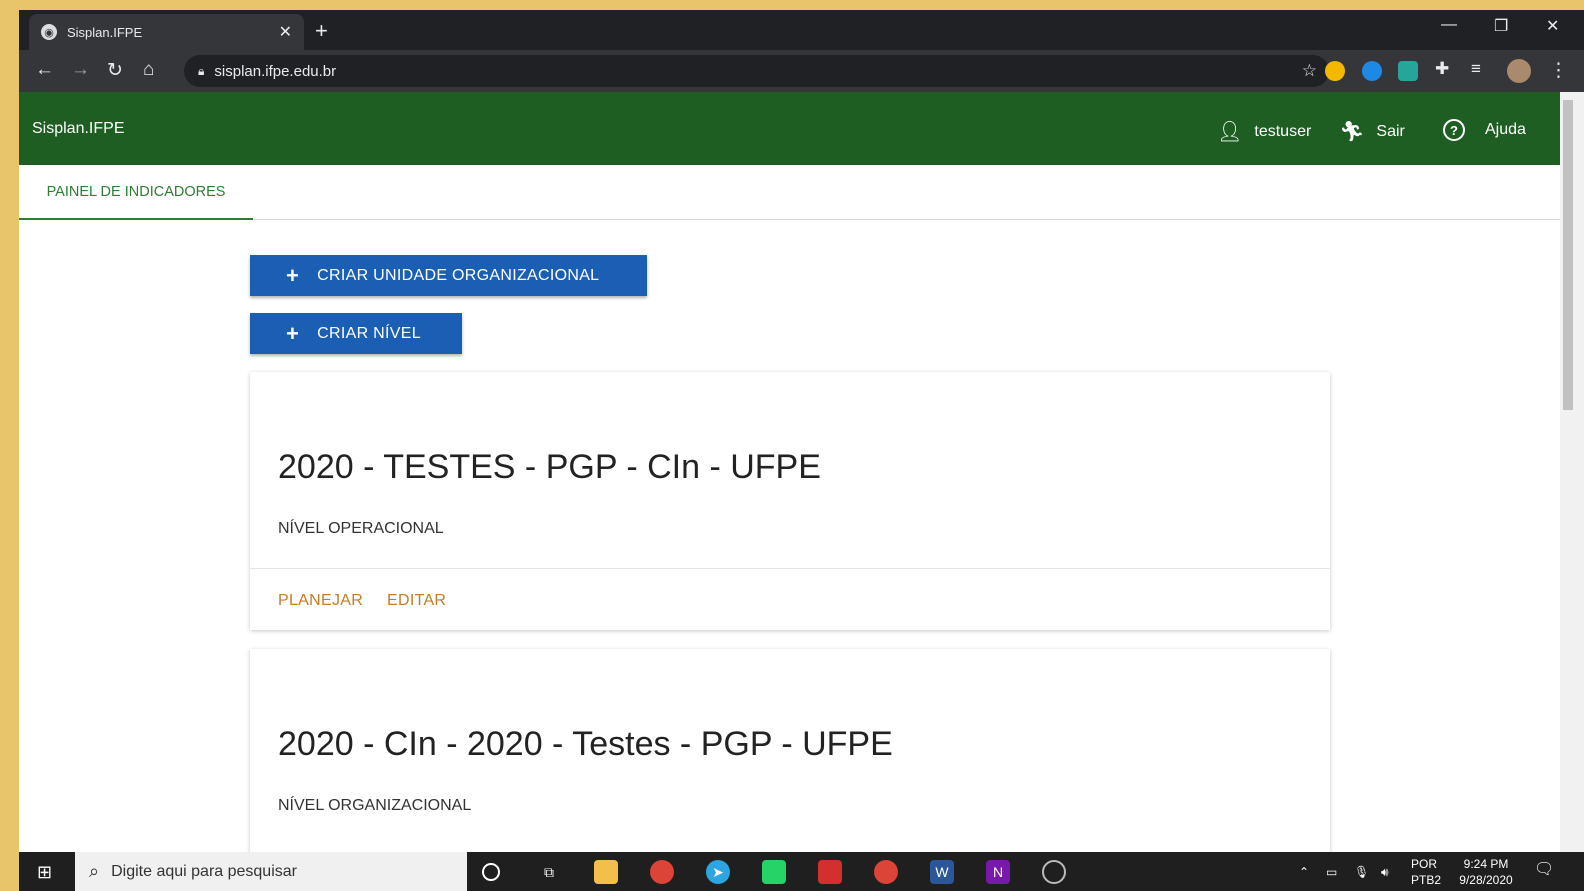  I want to click on windows-start-icon: ⊞, so click(44, 872).